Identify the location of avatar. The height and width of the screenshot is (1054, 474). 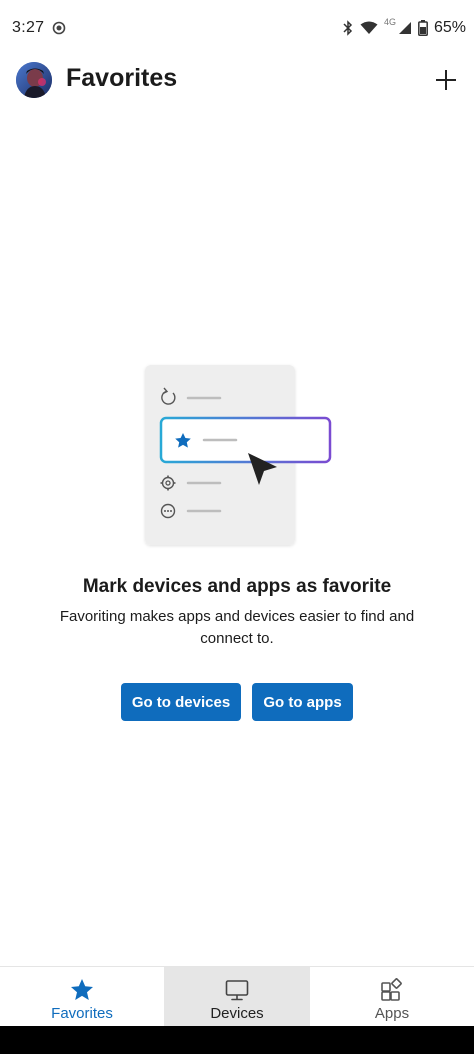
(34, 80).